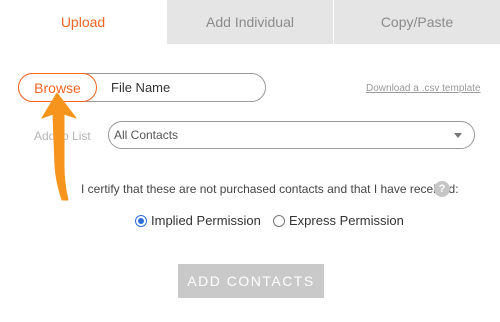 Image resolution: width=500 pixels, height=322 pixels. What do you see at coordinates (141, 220) in the screenshot?
I see `radio-checked-icon` at bounding box center [141, 220].